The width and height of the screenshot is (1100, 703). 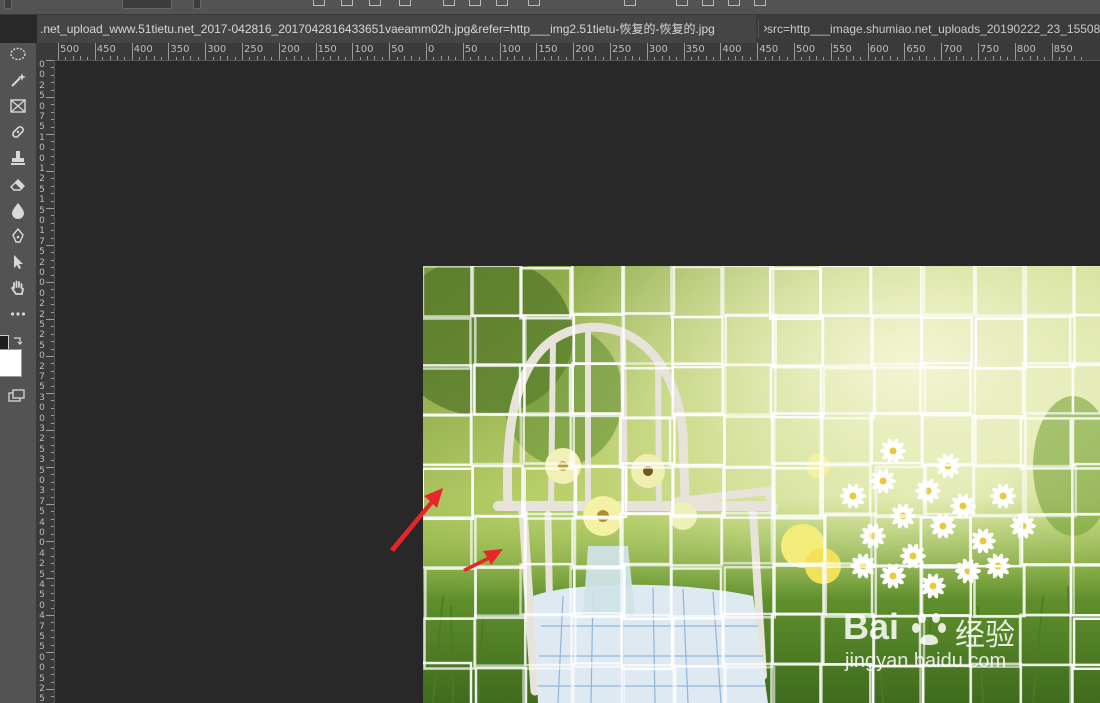 What do you see at coordinates (708, 3) in the screenshot?
I see `3d-roll-icon` at bounding box center [708, 3].